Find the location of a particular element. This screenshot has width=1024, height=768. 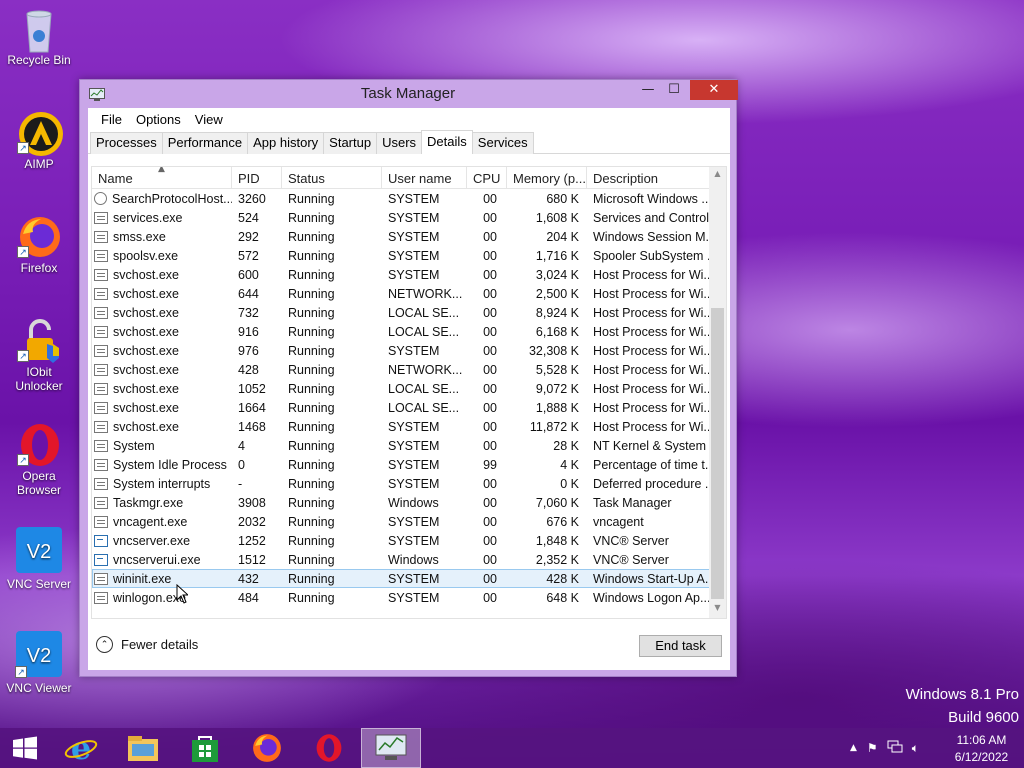

maximize-button: ☐ is located at coordinates (674, 90).